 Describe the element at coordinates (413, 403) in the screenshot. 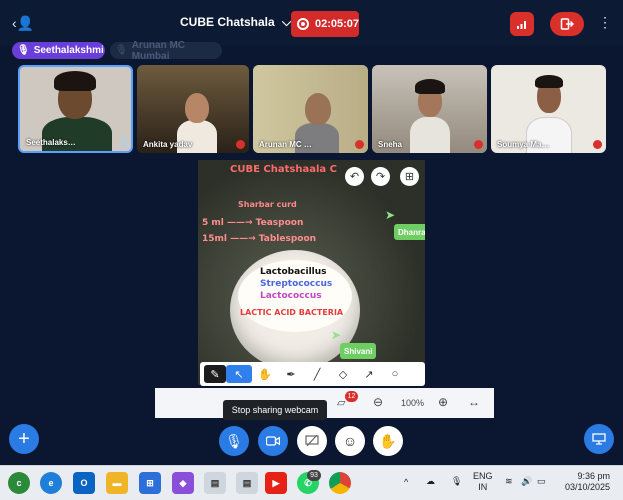

I see `zoom-level: 100%` at that location.